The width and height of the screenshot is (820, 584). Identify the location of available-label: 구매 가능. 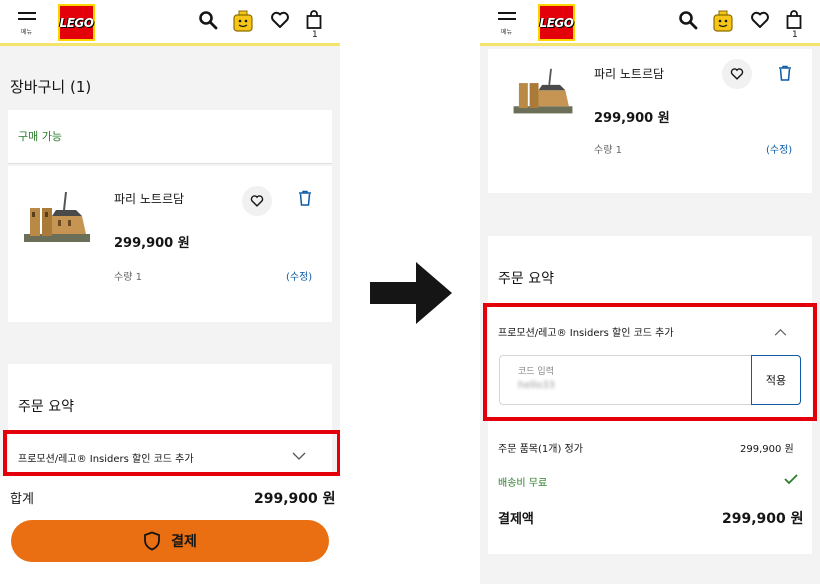
(40, 136).